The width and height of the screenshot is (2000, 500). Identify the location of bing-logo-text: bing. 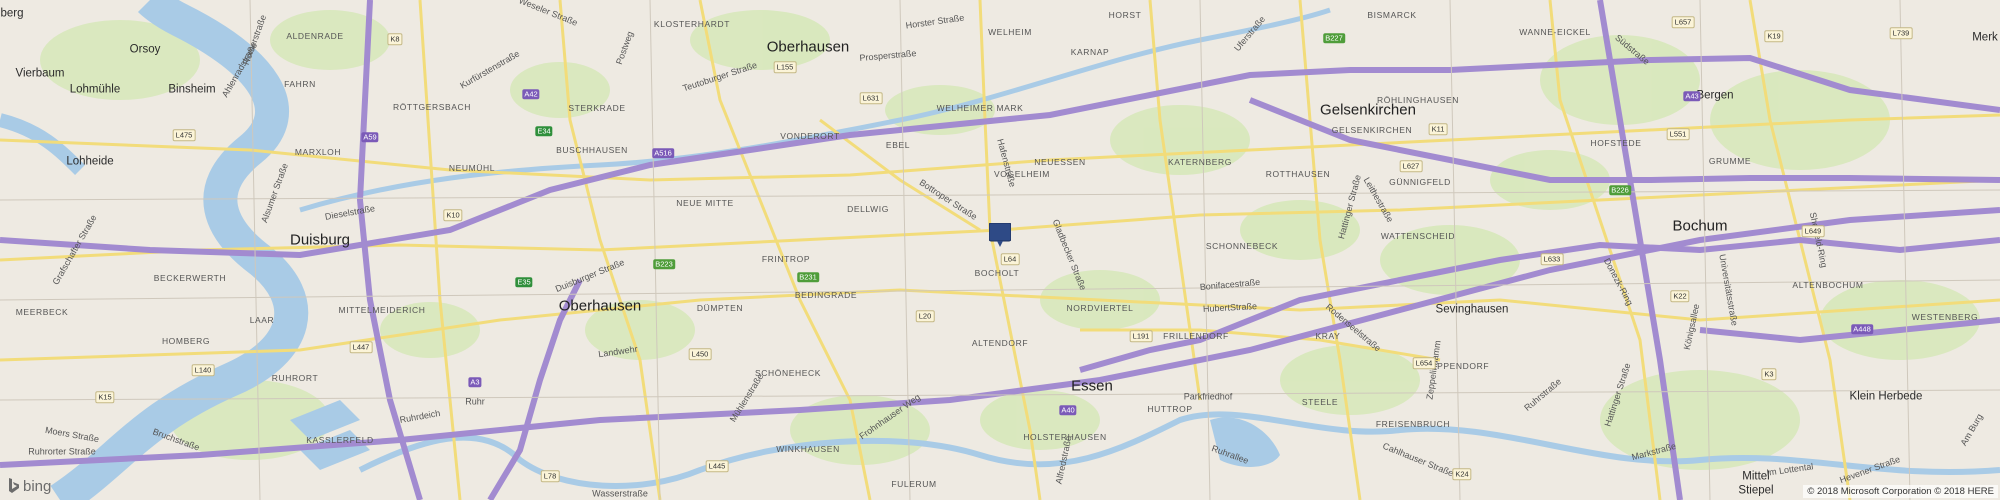
(37, 486).